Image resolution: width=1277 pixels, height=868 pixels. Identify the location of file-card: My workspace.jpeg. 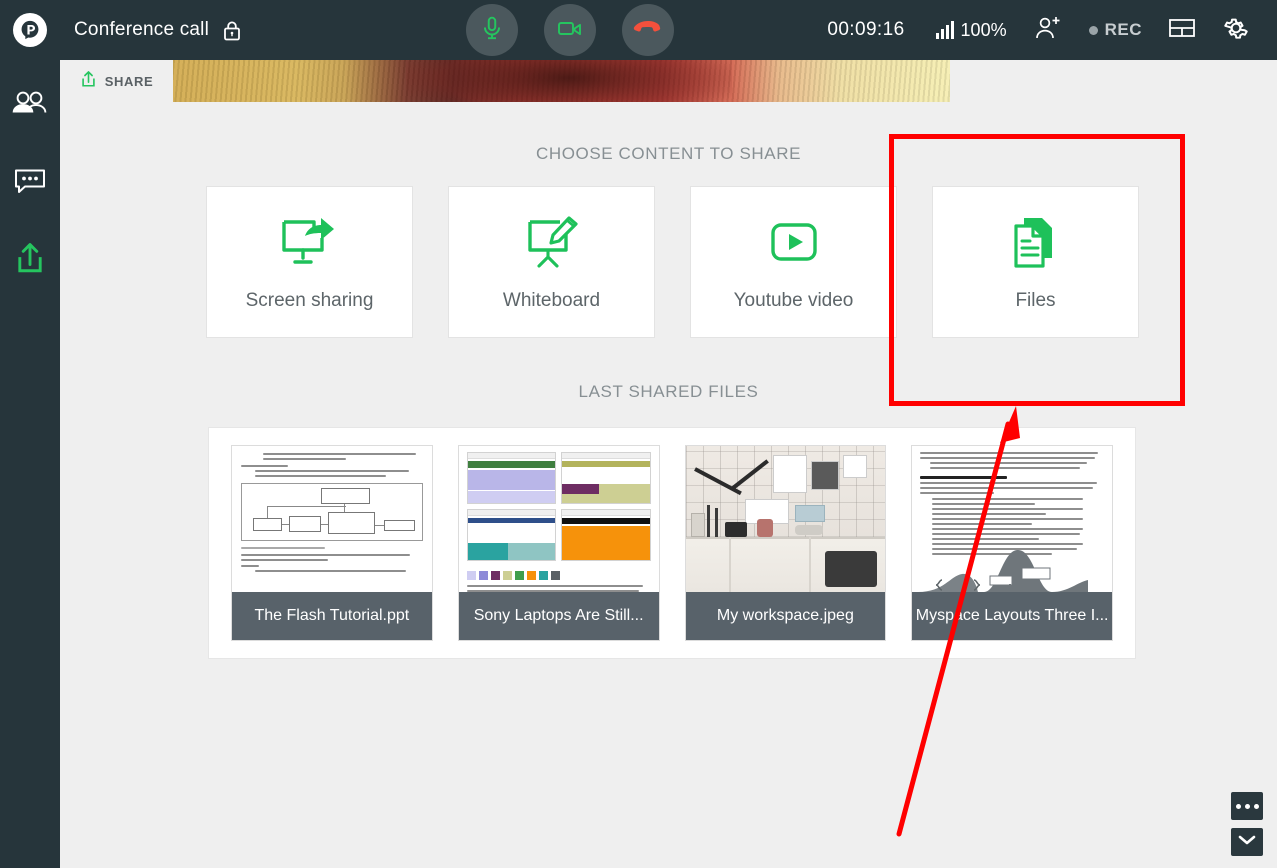
(785, 543).